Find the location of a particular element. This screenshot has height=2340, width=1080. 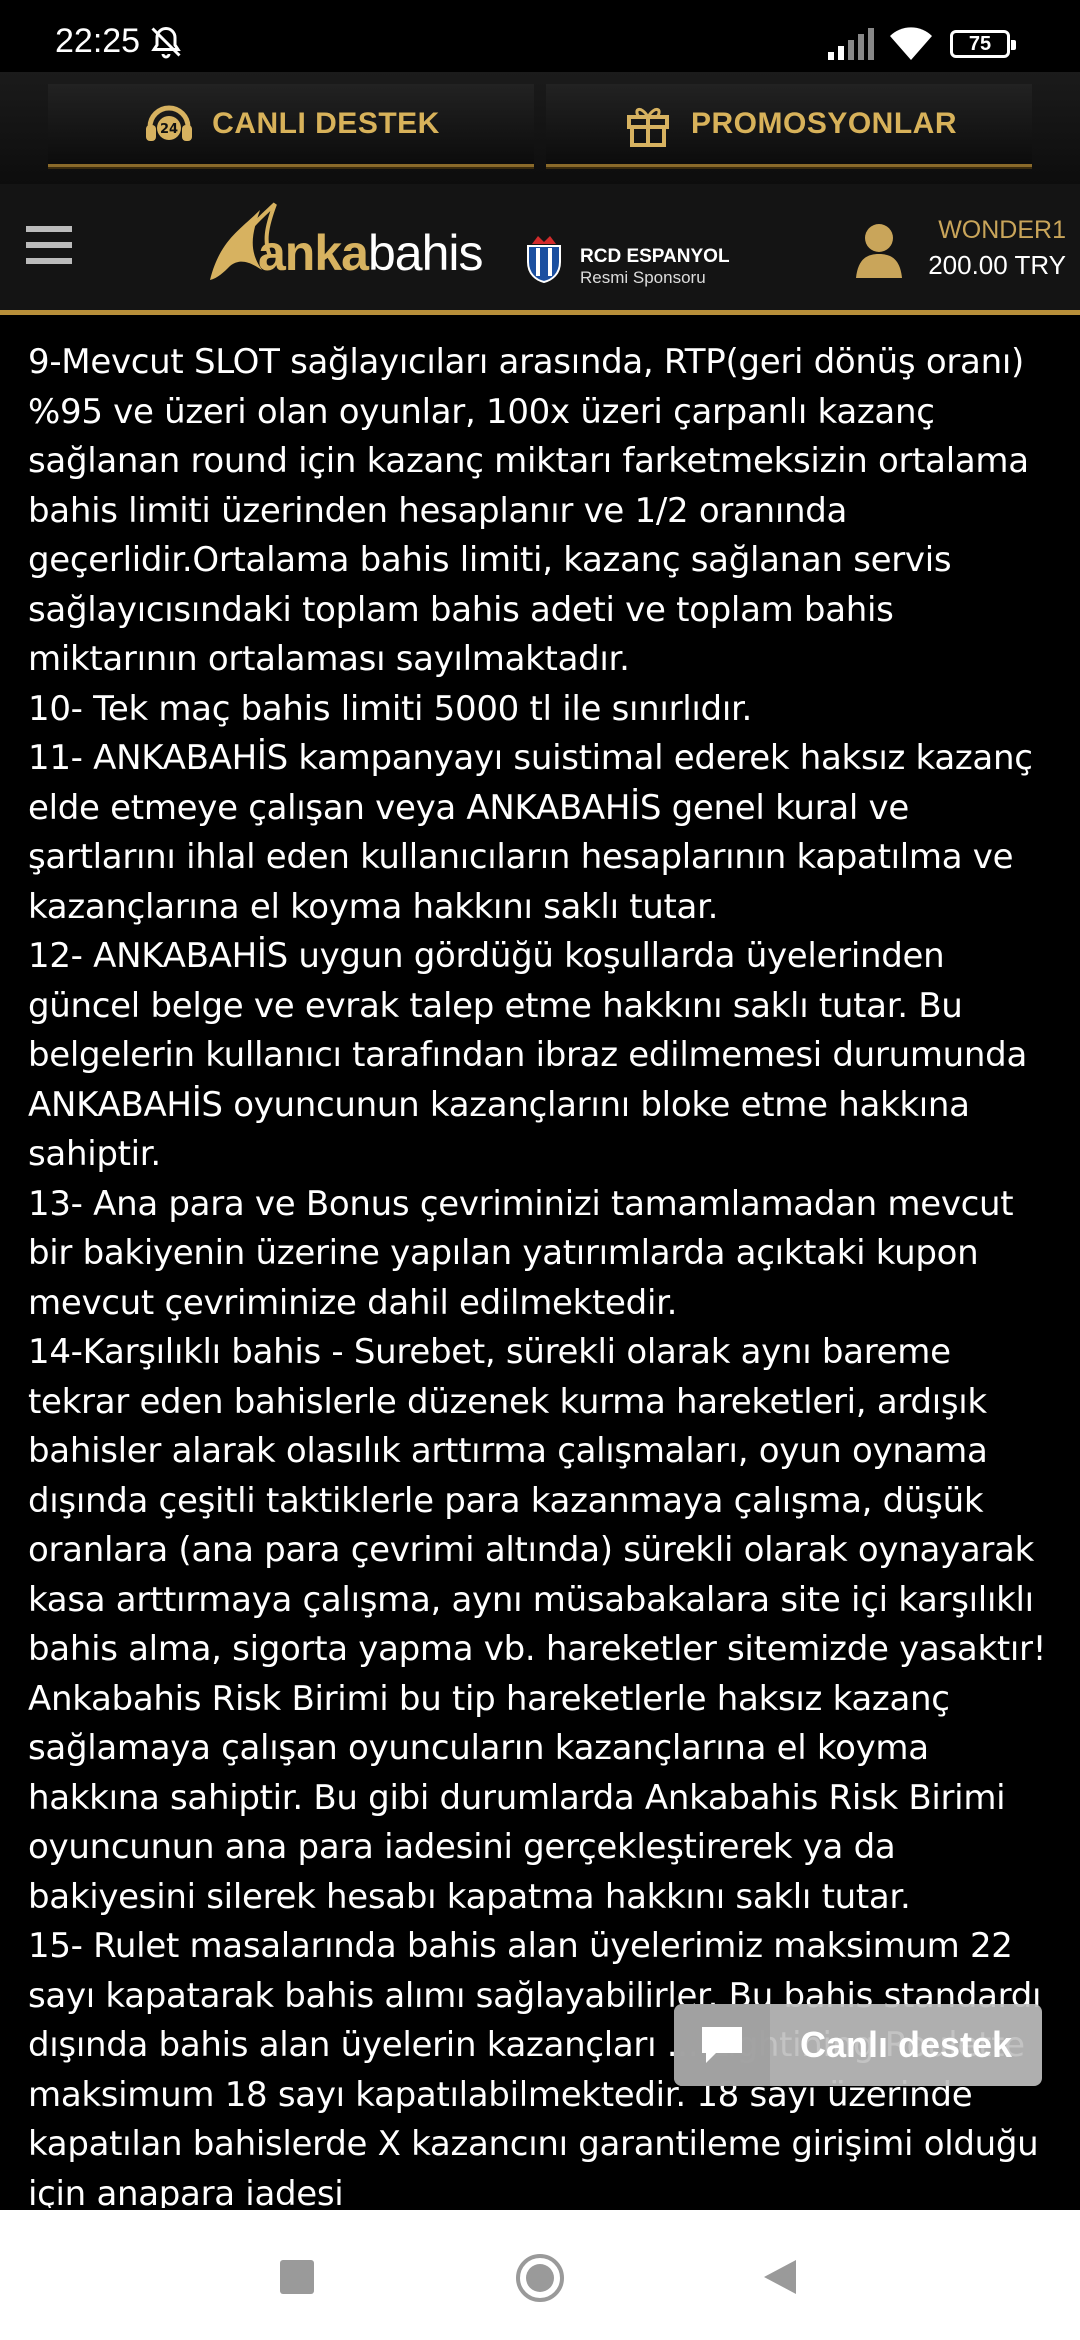

live-support-top-button: 24 CANLI DESTEK is located at coordinates (291, 125).